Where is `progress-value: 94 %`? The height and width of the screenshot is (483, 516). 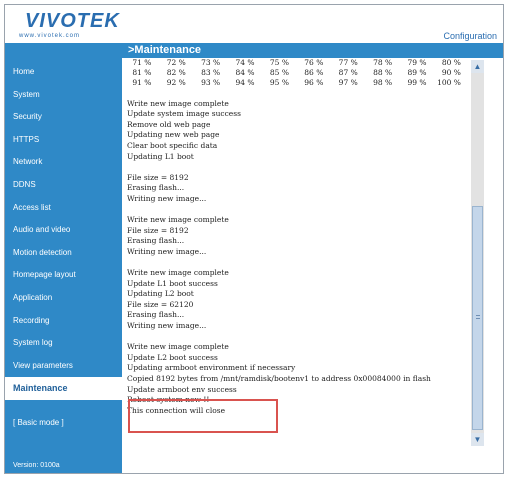
progress-value: 94 % is located at coordinates (245, 82).